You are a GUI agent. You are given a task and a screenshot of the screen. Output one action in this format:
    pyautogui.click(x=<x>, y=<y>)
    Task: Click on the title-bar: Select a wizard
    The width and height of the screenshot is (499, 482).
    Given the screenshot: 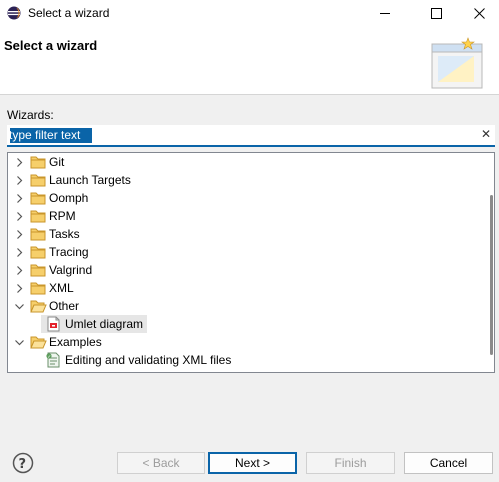 What is the action you would take?
    pyautogui.click(x=249, y=13)
    